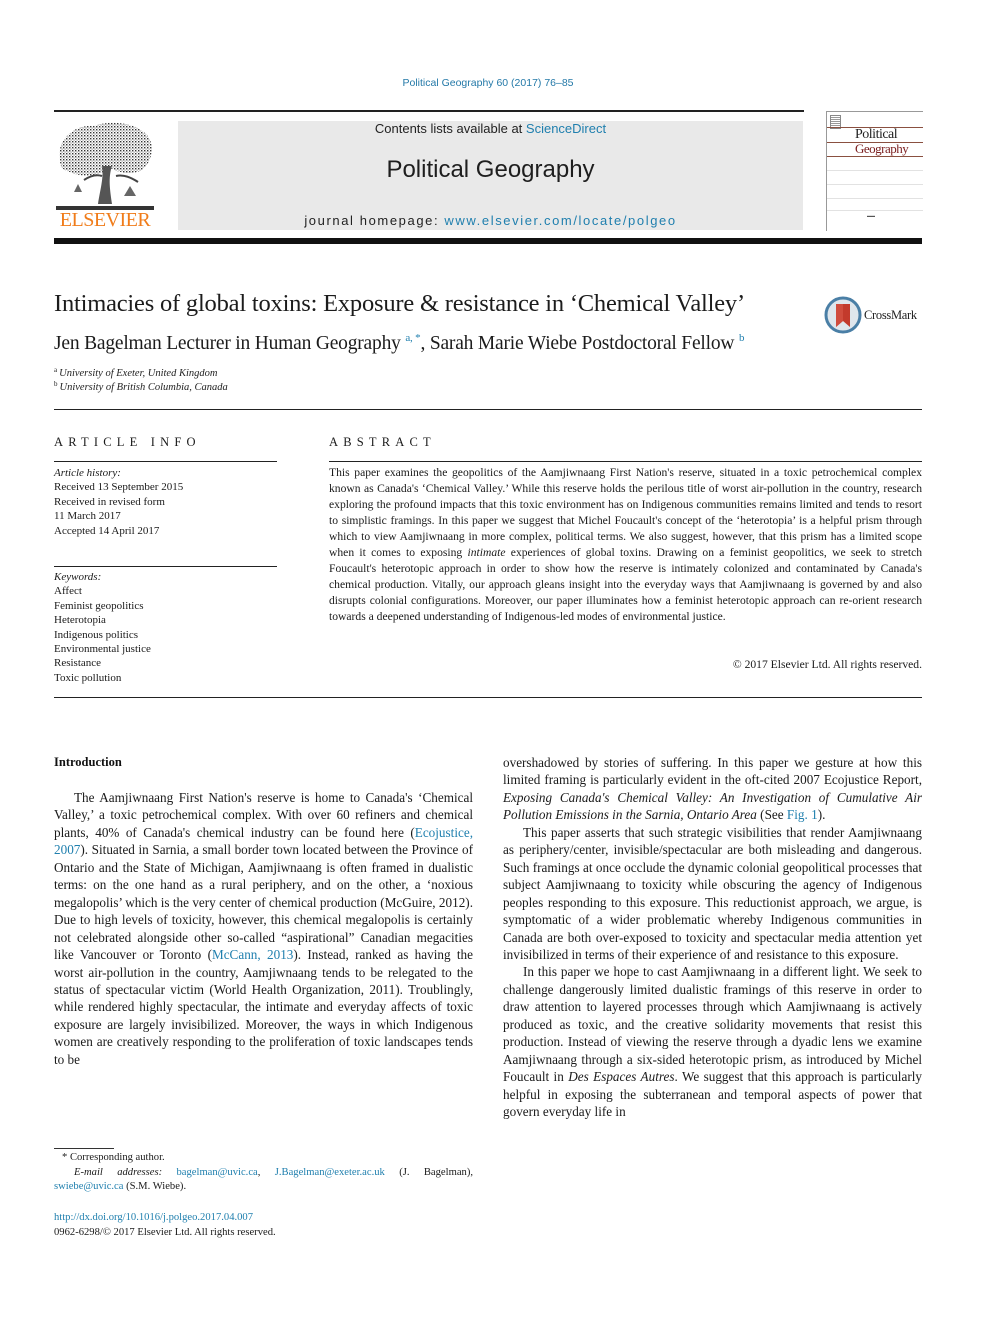 The height and width of the screenshot is (1323, 992). Describe the element at coordinates (843, 315) in the screenshot. I see `crossmark-icon` at that location.